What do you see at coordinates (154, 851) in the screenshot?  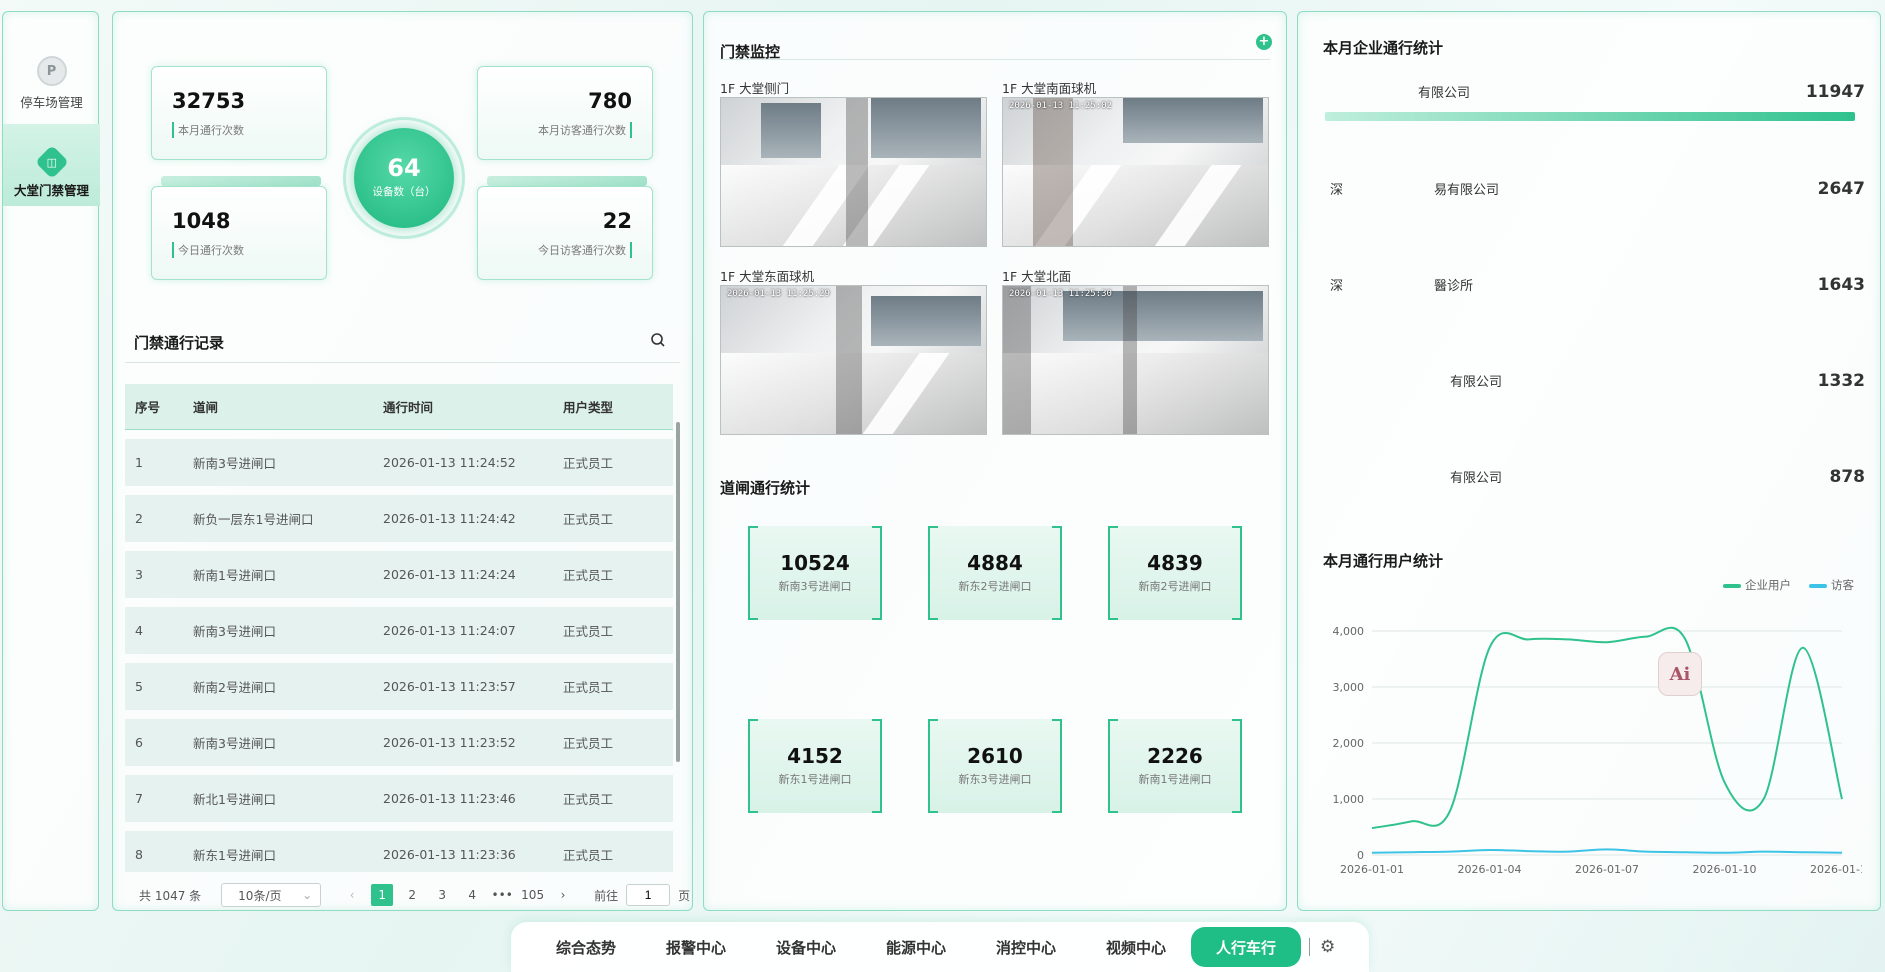 I see `table-cell: 8` at bounding box center [154, 851].